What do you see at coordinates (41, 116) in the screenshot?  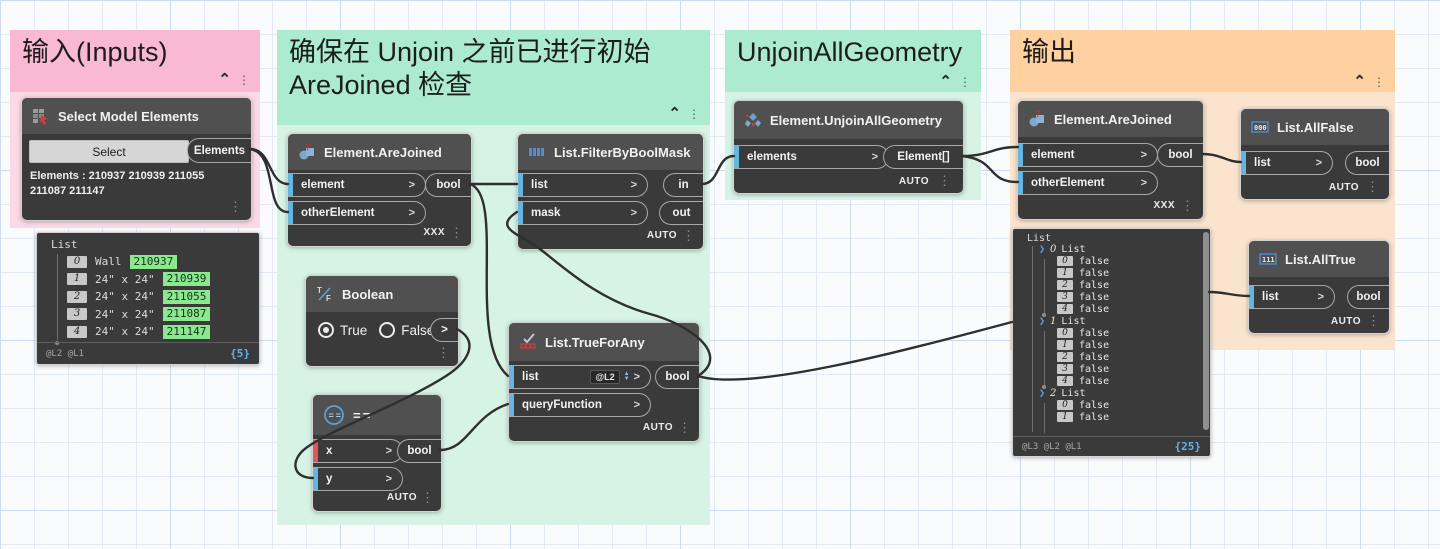 I see `select-model-elements-icon` at bounding box center [41, 116].